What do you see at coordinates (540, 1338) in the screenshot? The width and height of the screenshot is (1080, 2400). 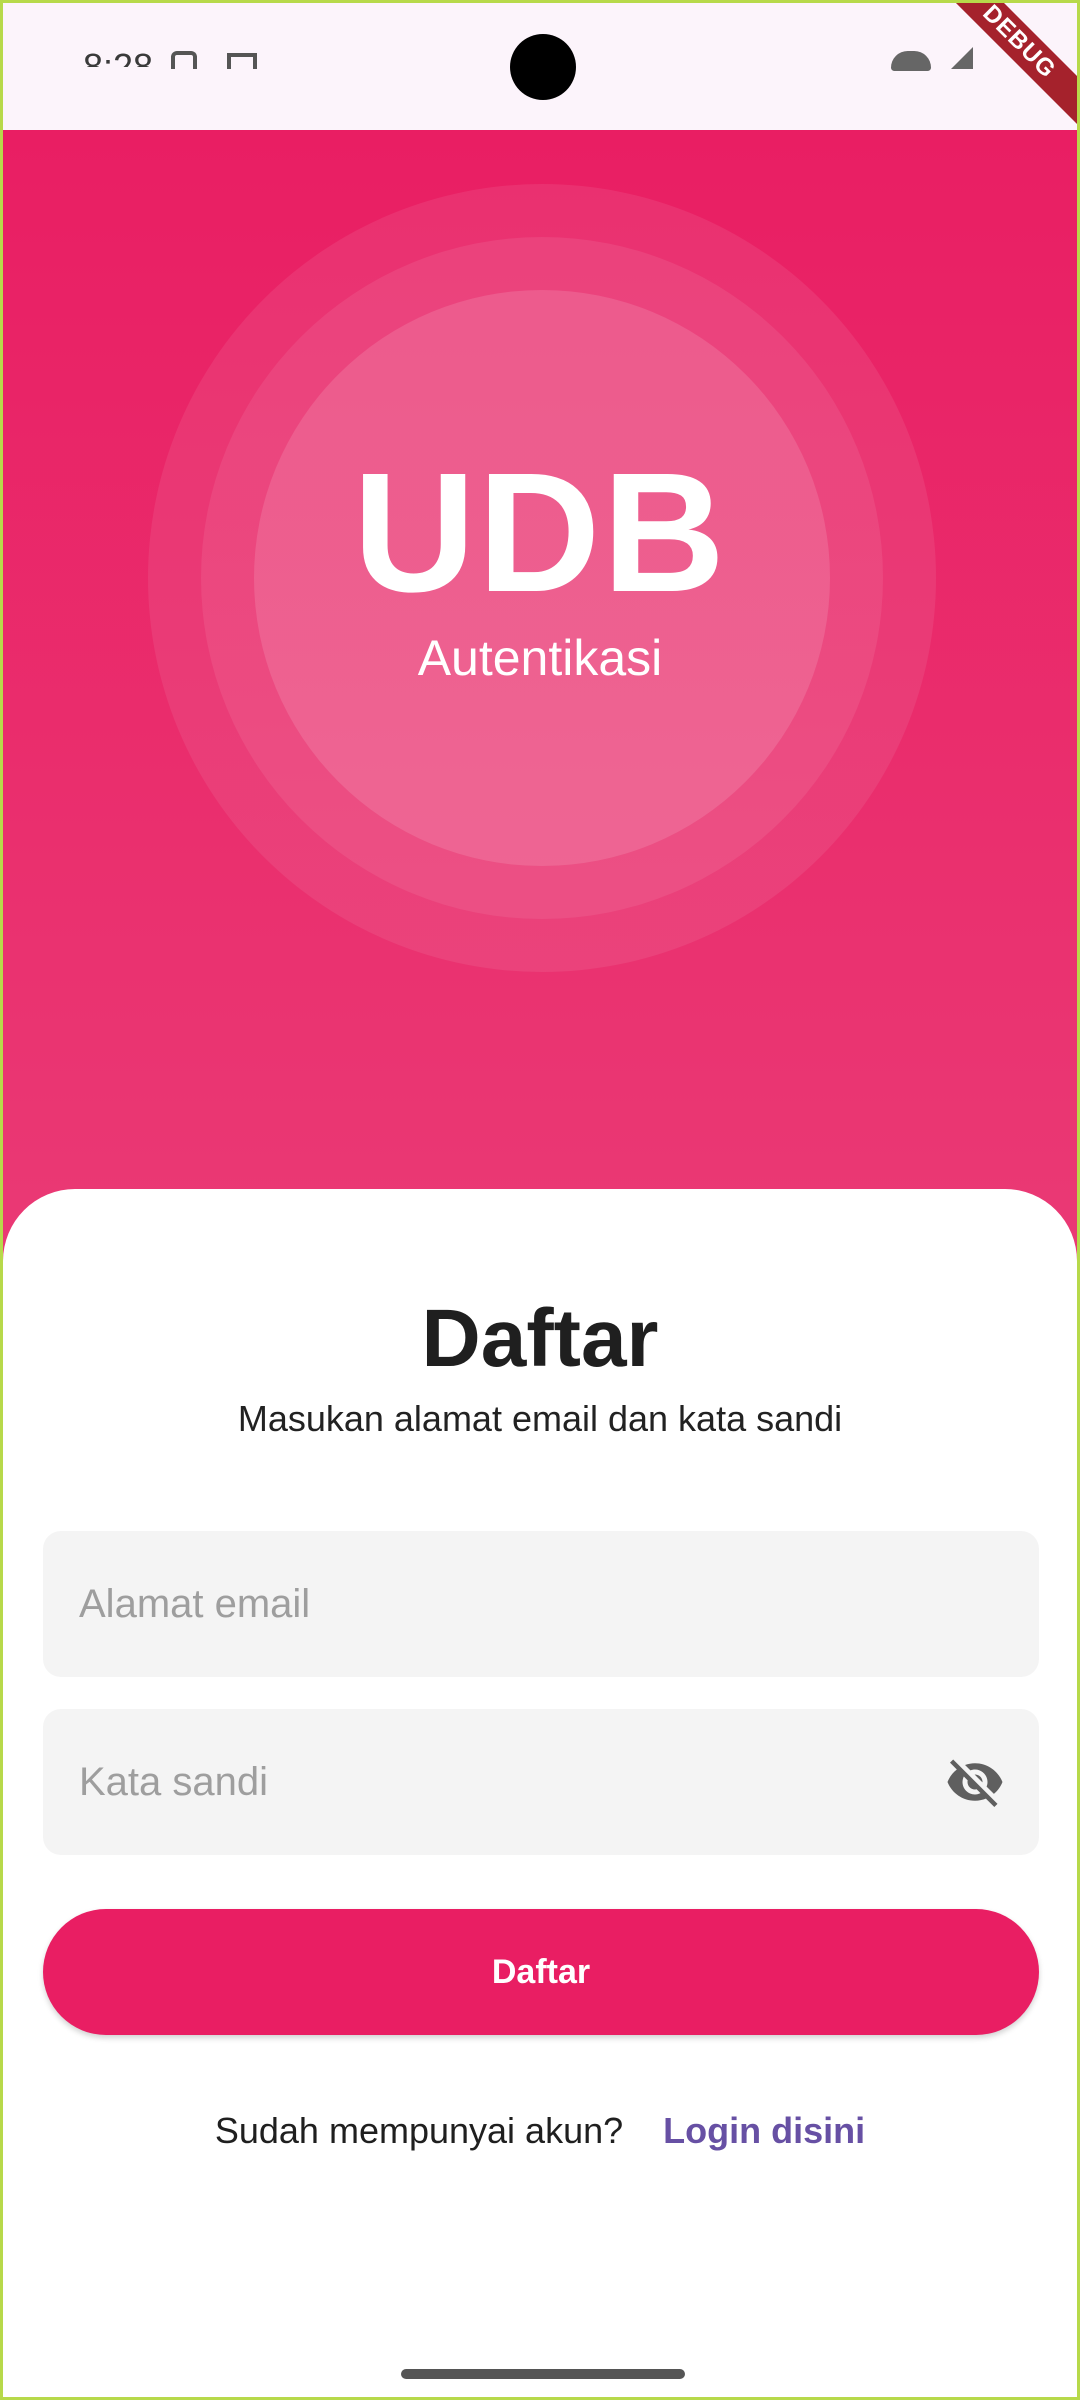 I see `page-title: Daftar` at bounding box center [540, 1338].